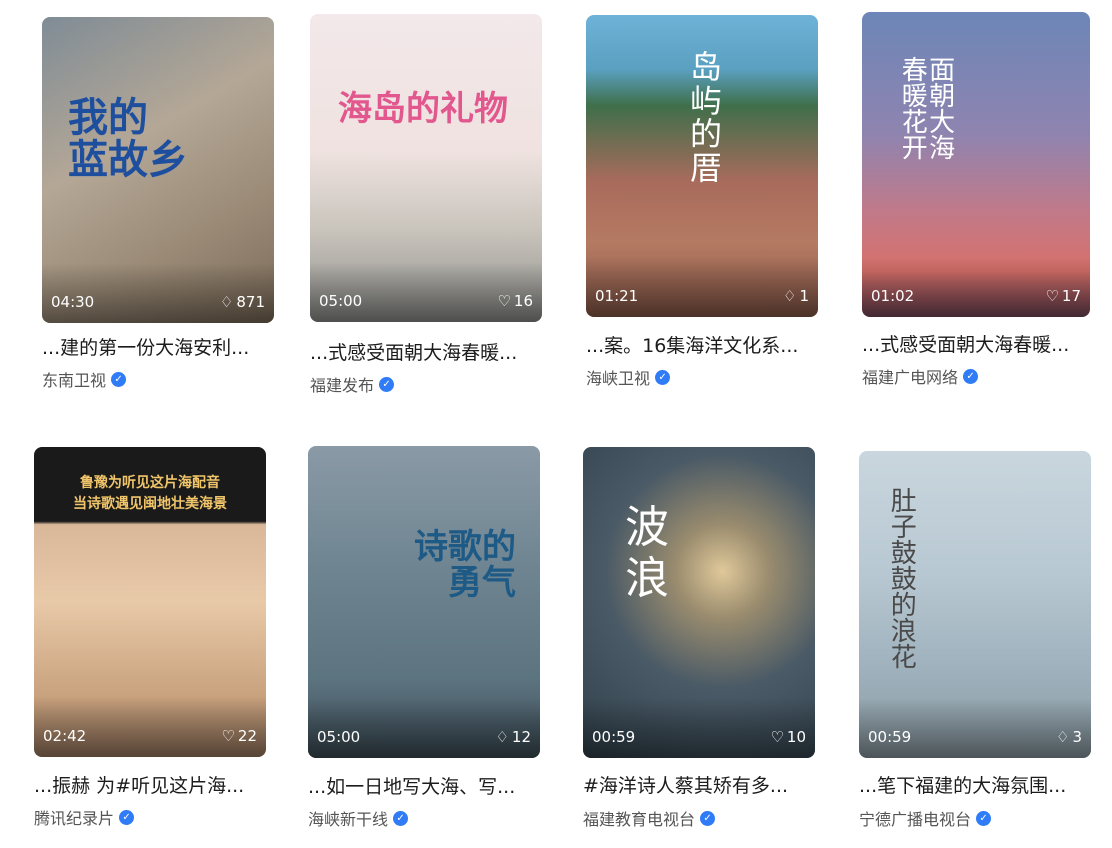 The image size is (1112, 848). Describe the element at coordinates (617, 296) in the screenshot. I see `video-duration: 01:21` at that location.